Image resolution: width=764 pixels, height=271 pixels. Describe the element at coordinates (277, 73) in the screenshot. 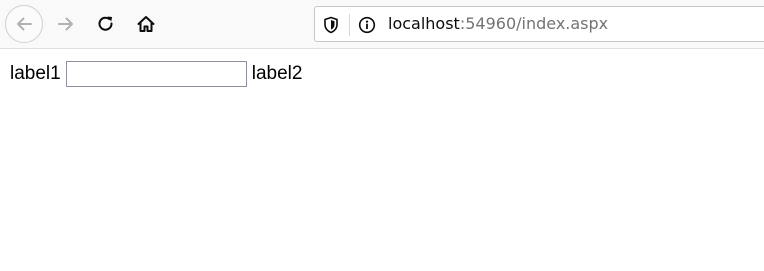

I see `label2: label2` at that location.